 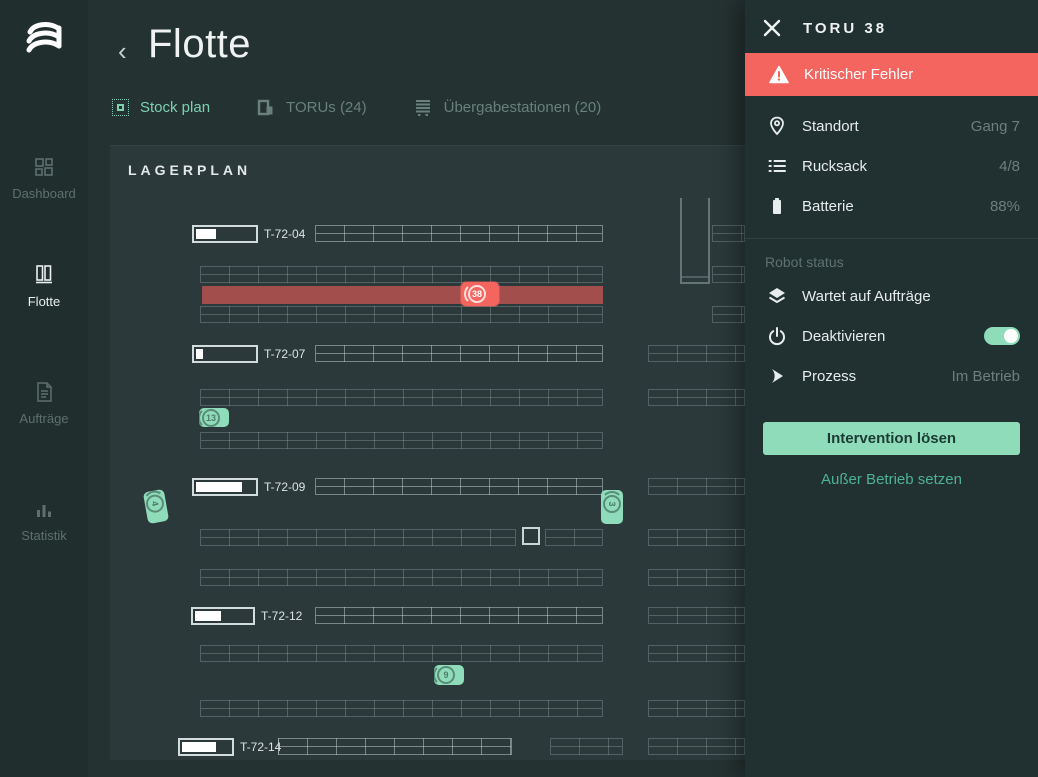 What do you see at coordinates (422, 108) in the screenshot?
I see `stations-icon` at bounding box center [422, 108].